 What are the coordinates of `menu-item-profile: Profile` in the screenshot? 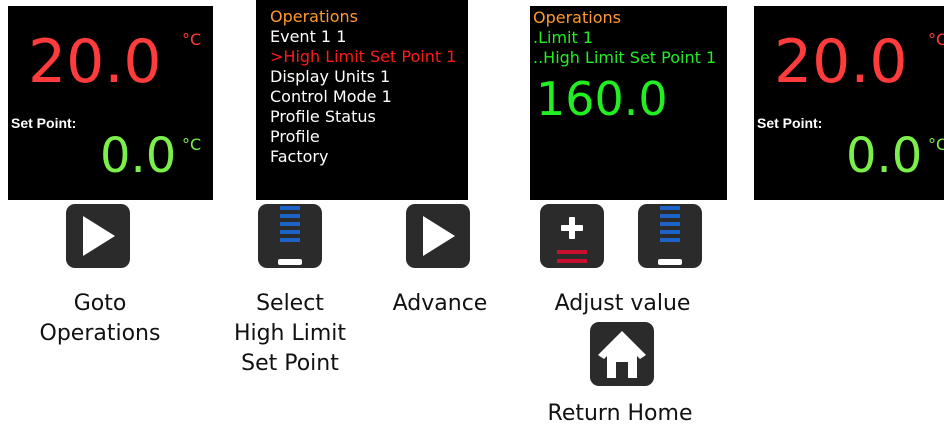 It's located at (363, 137).